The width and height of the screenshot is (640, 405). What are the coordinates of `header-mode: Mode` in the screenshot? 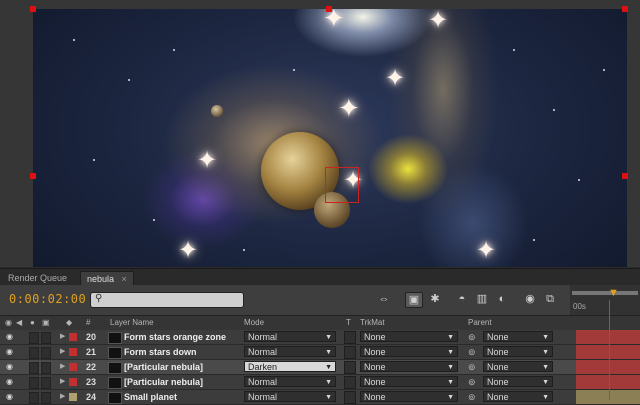 It's located at (254, 322).